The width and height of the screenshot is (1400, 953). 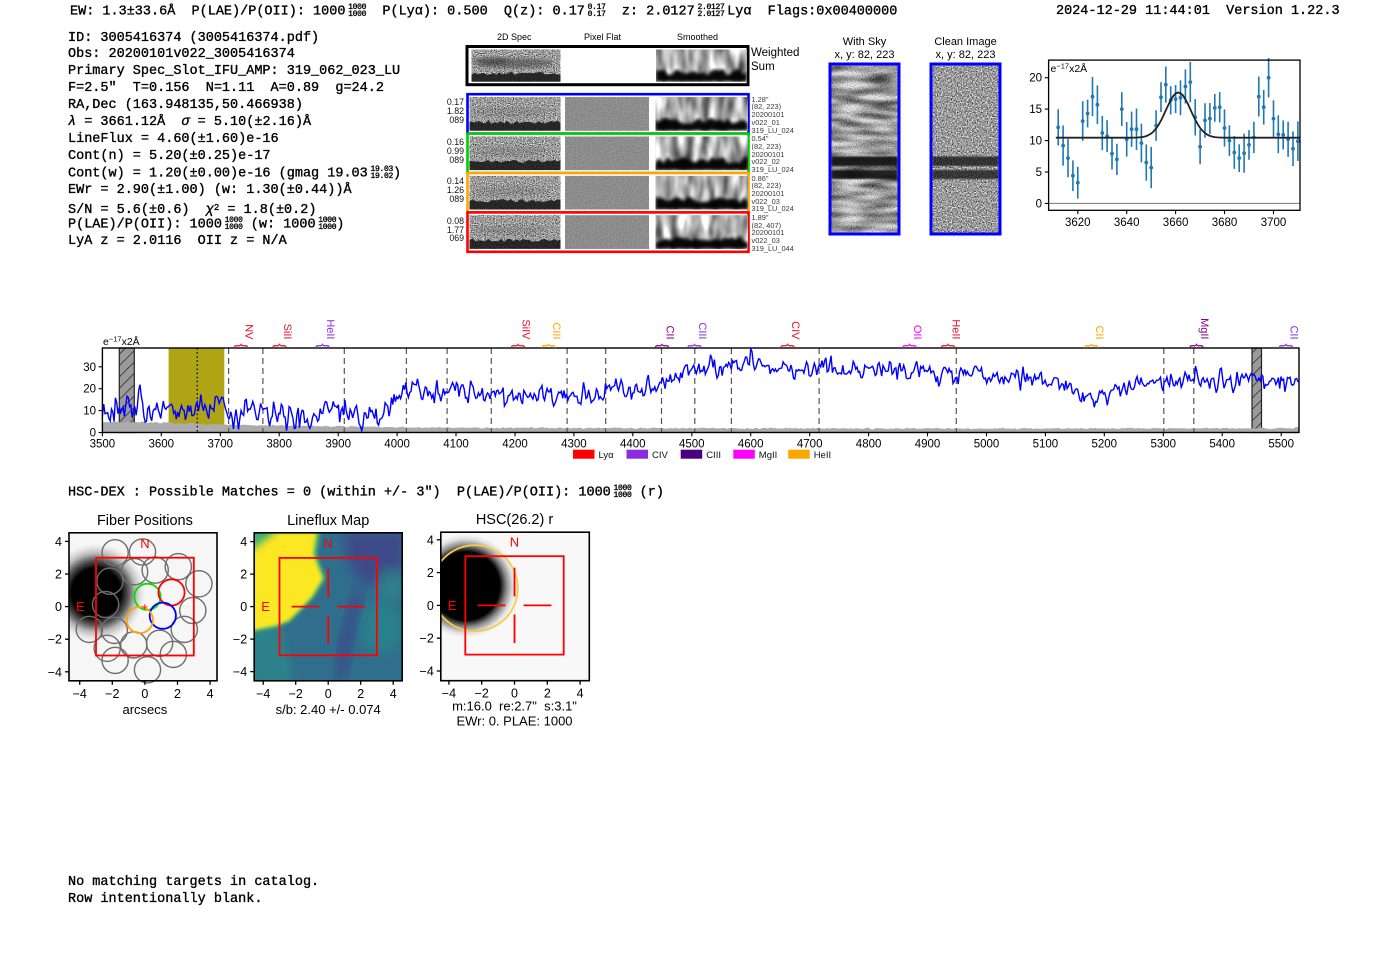 What do you see at coordinates (869, 445) in the screenshot?
I see `svg-text: 4800` at bounding box center [869, 445].